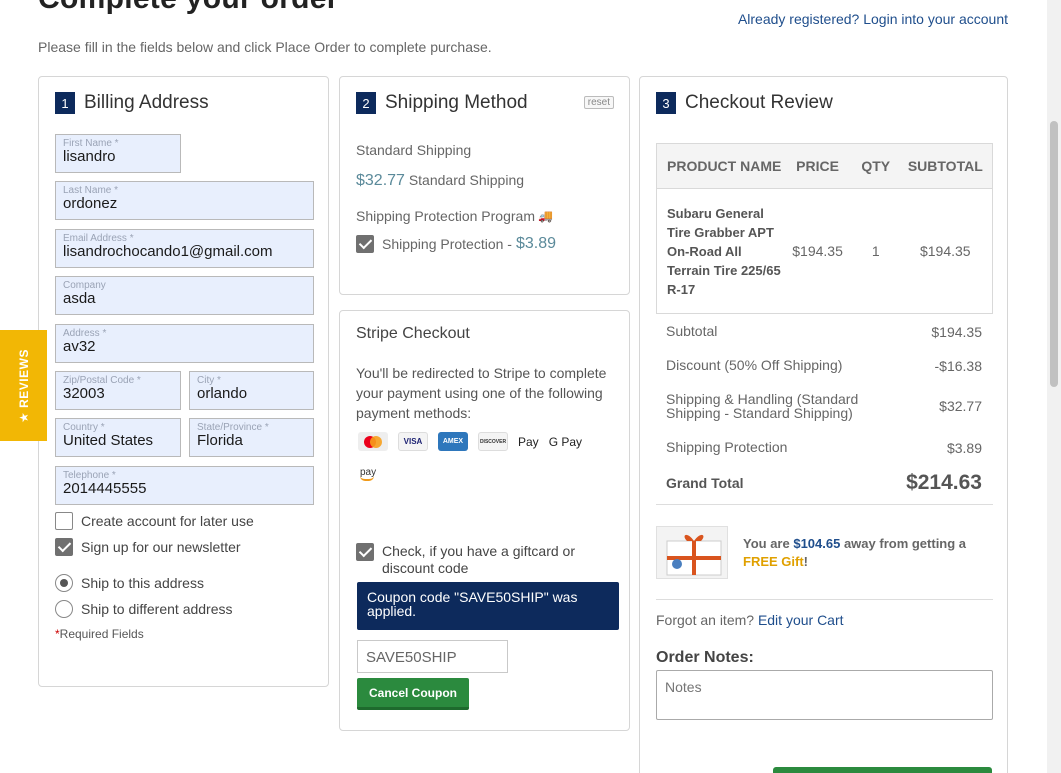 This screenshot has width=1061, height=773. I want to click on country-select: Country * United States, so click(118, 437).